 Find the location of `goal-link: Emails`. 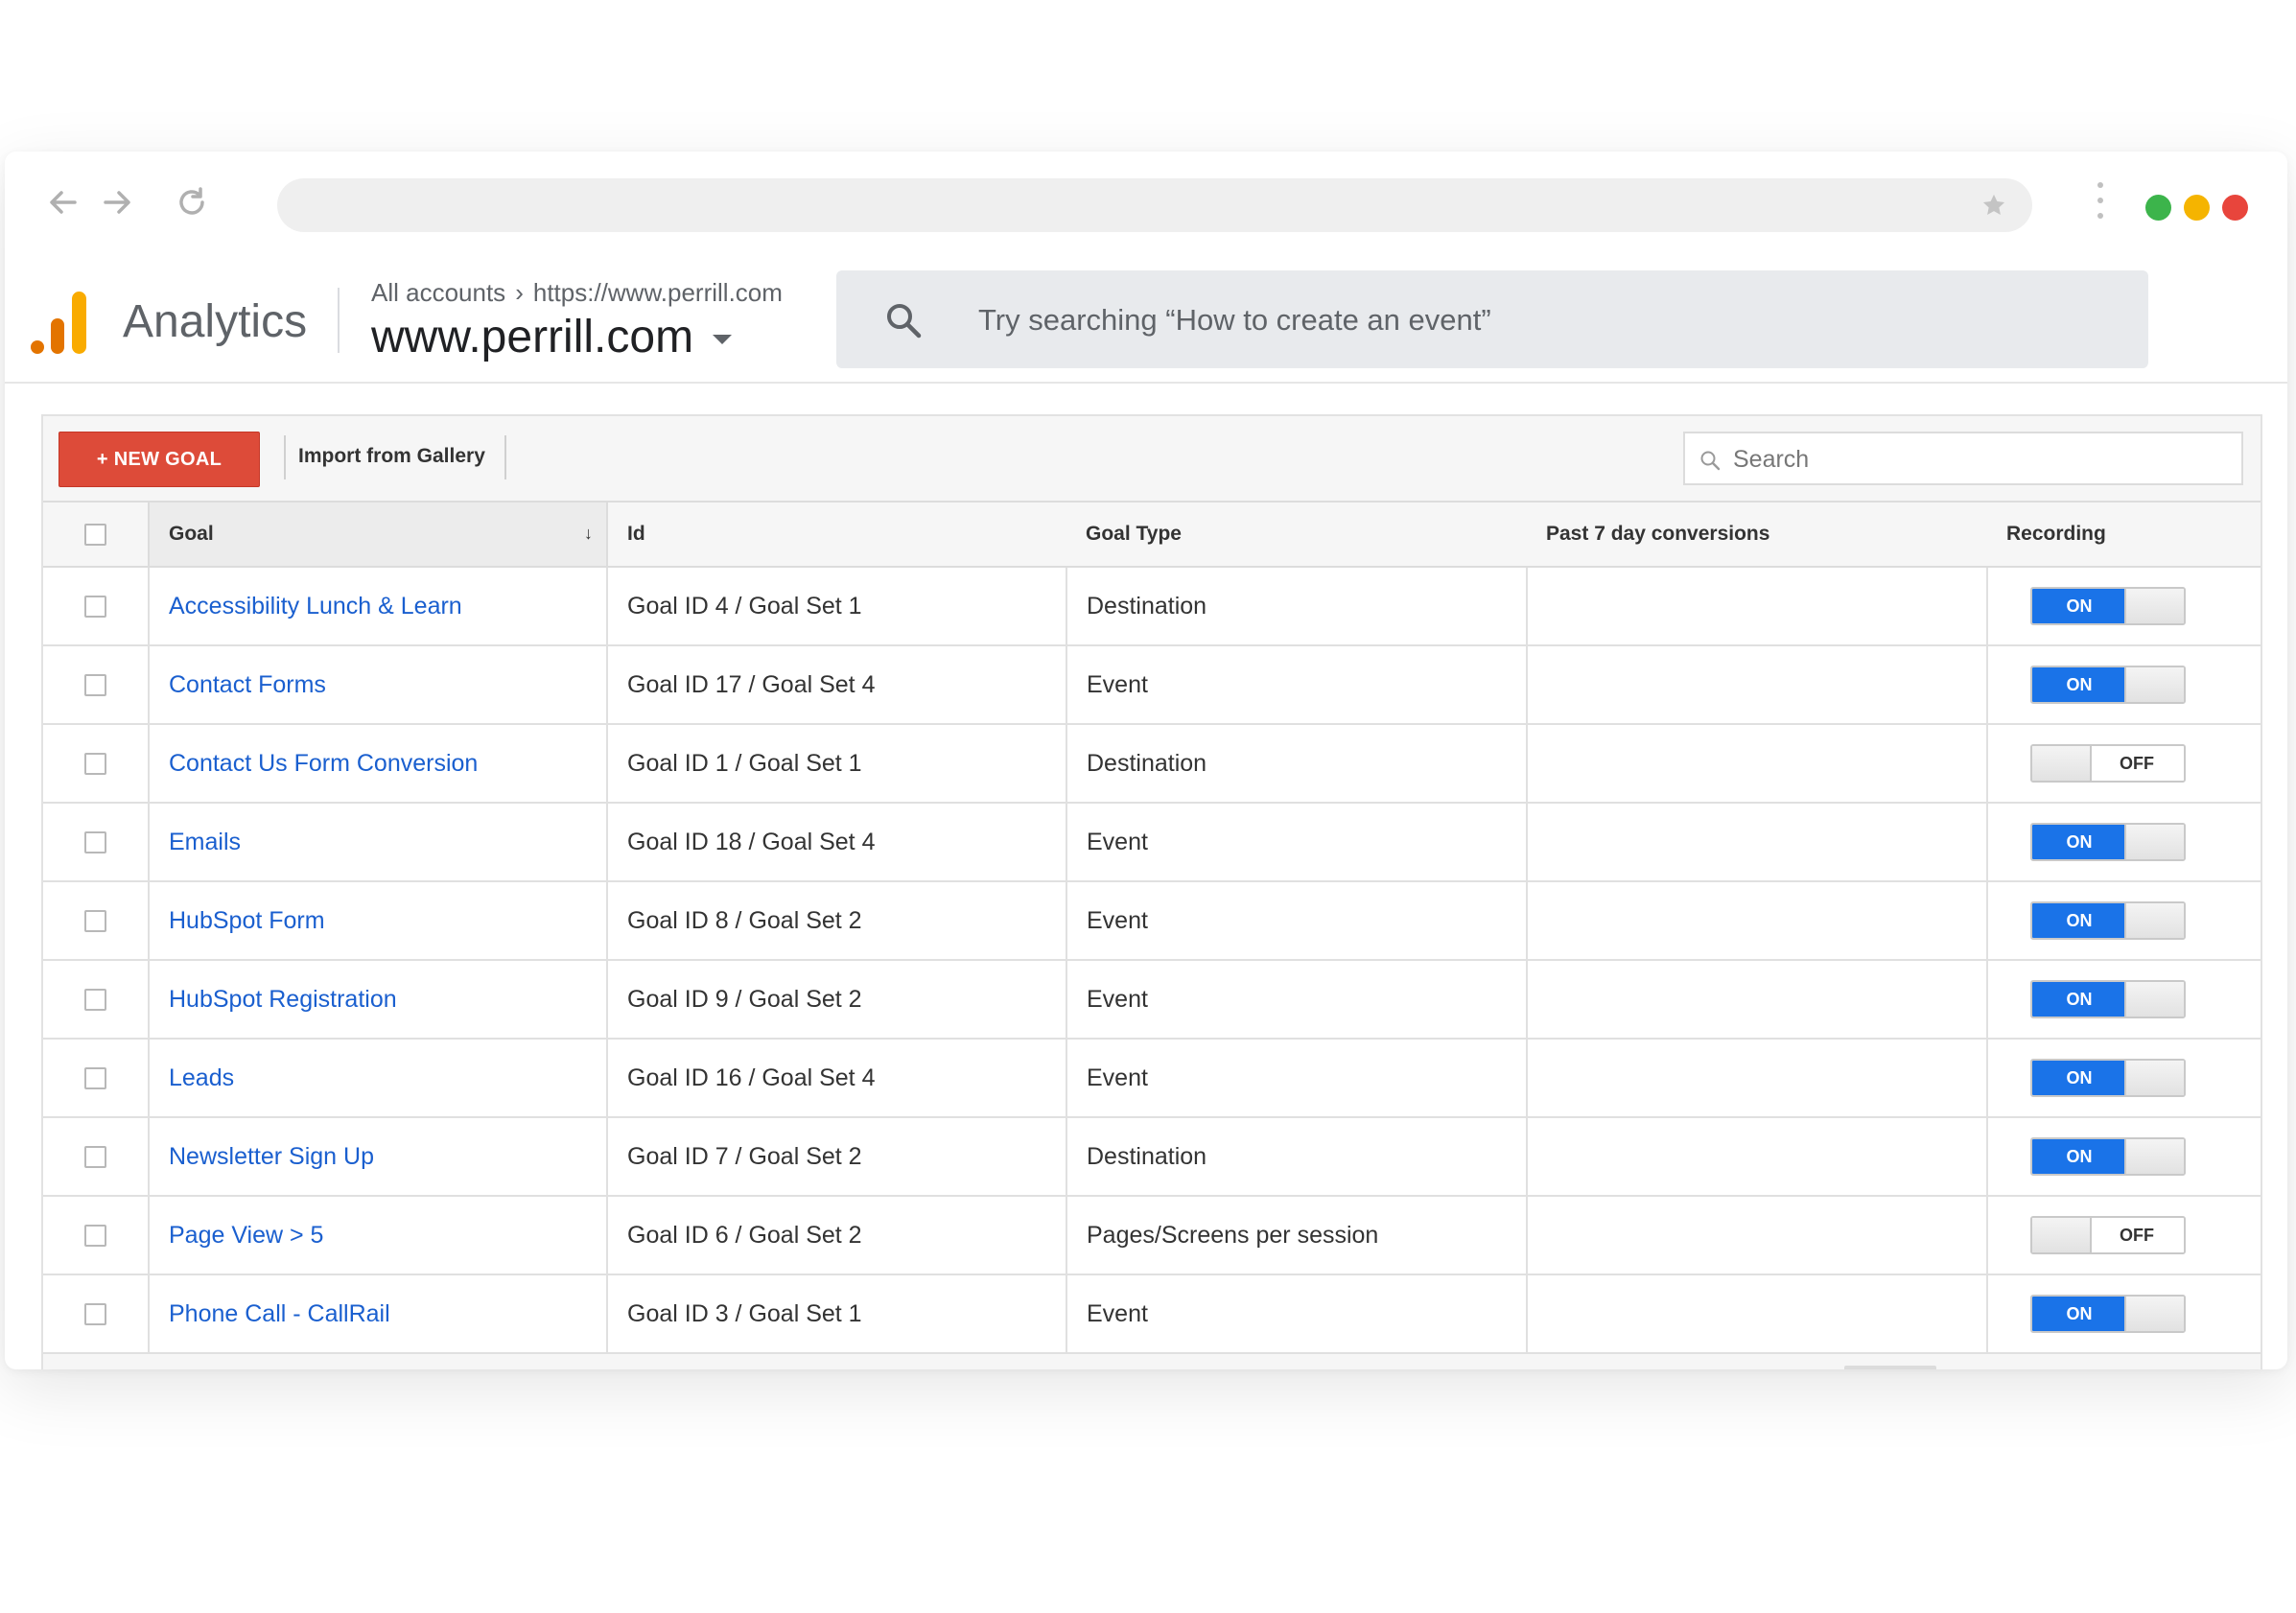

goal-link: Emails is located at coordinates (205, 842).